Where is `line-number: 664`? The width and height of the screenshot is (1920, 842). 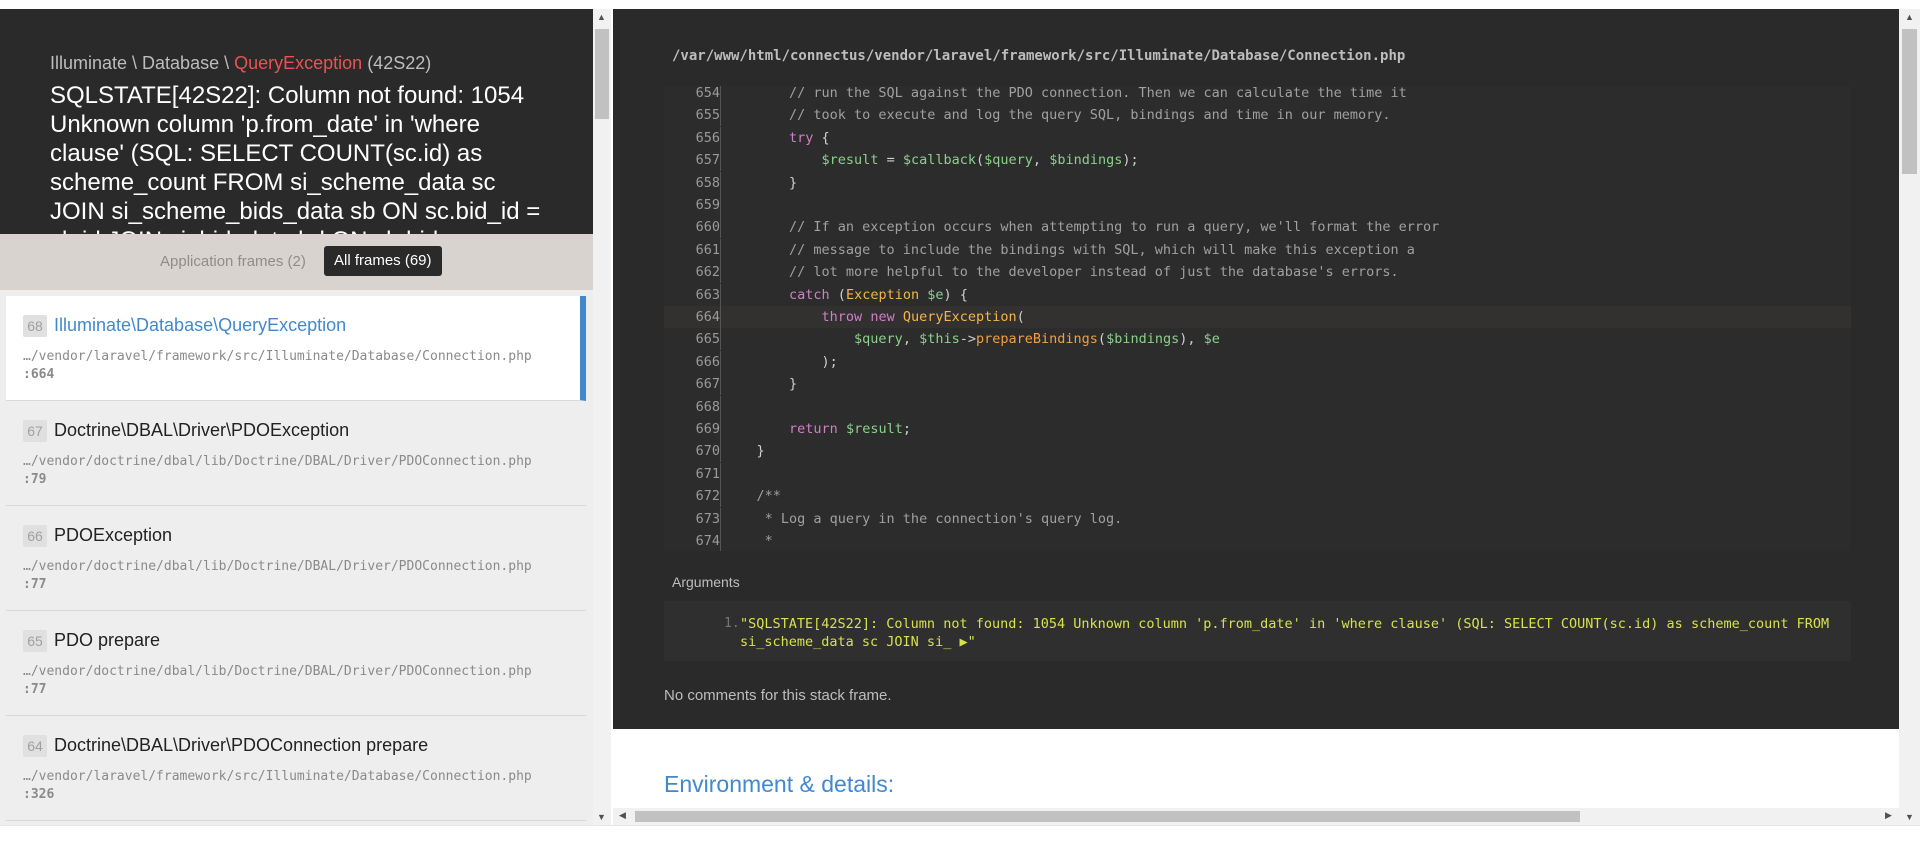
line-number: 664 is located at coordinates (692, 317).